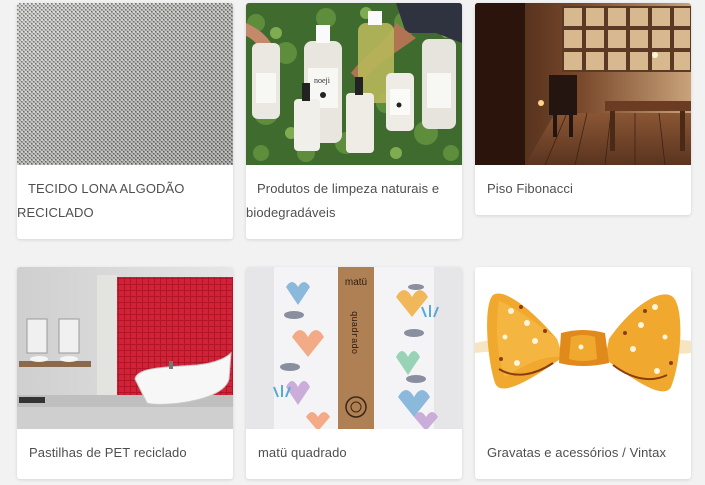 The image size is (705, 485). I want to click on product-image-bathroom, so click(125, 348).